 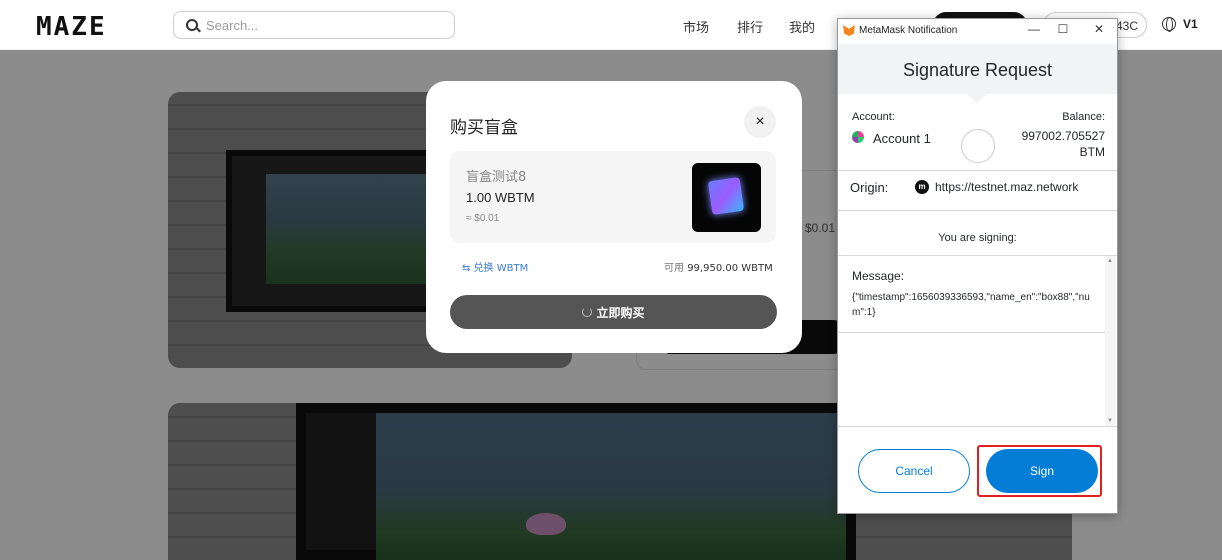 I want to click on signature-heading: Signature Request, so click(x=977, y=70).